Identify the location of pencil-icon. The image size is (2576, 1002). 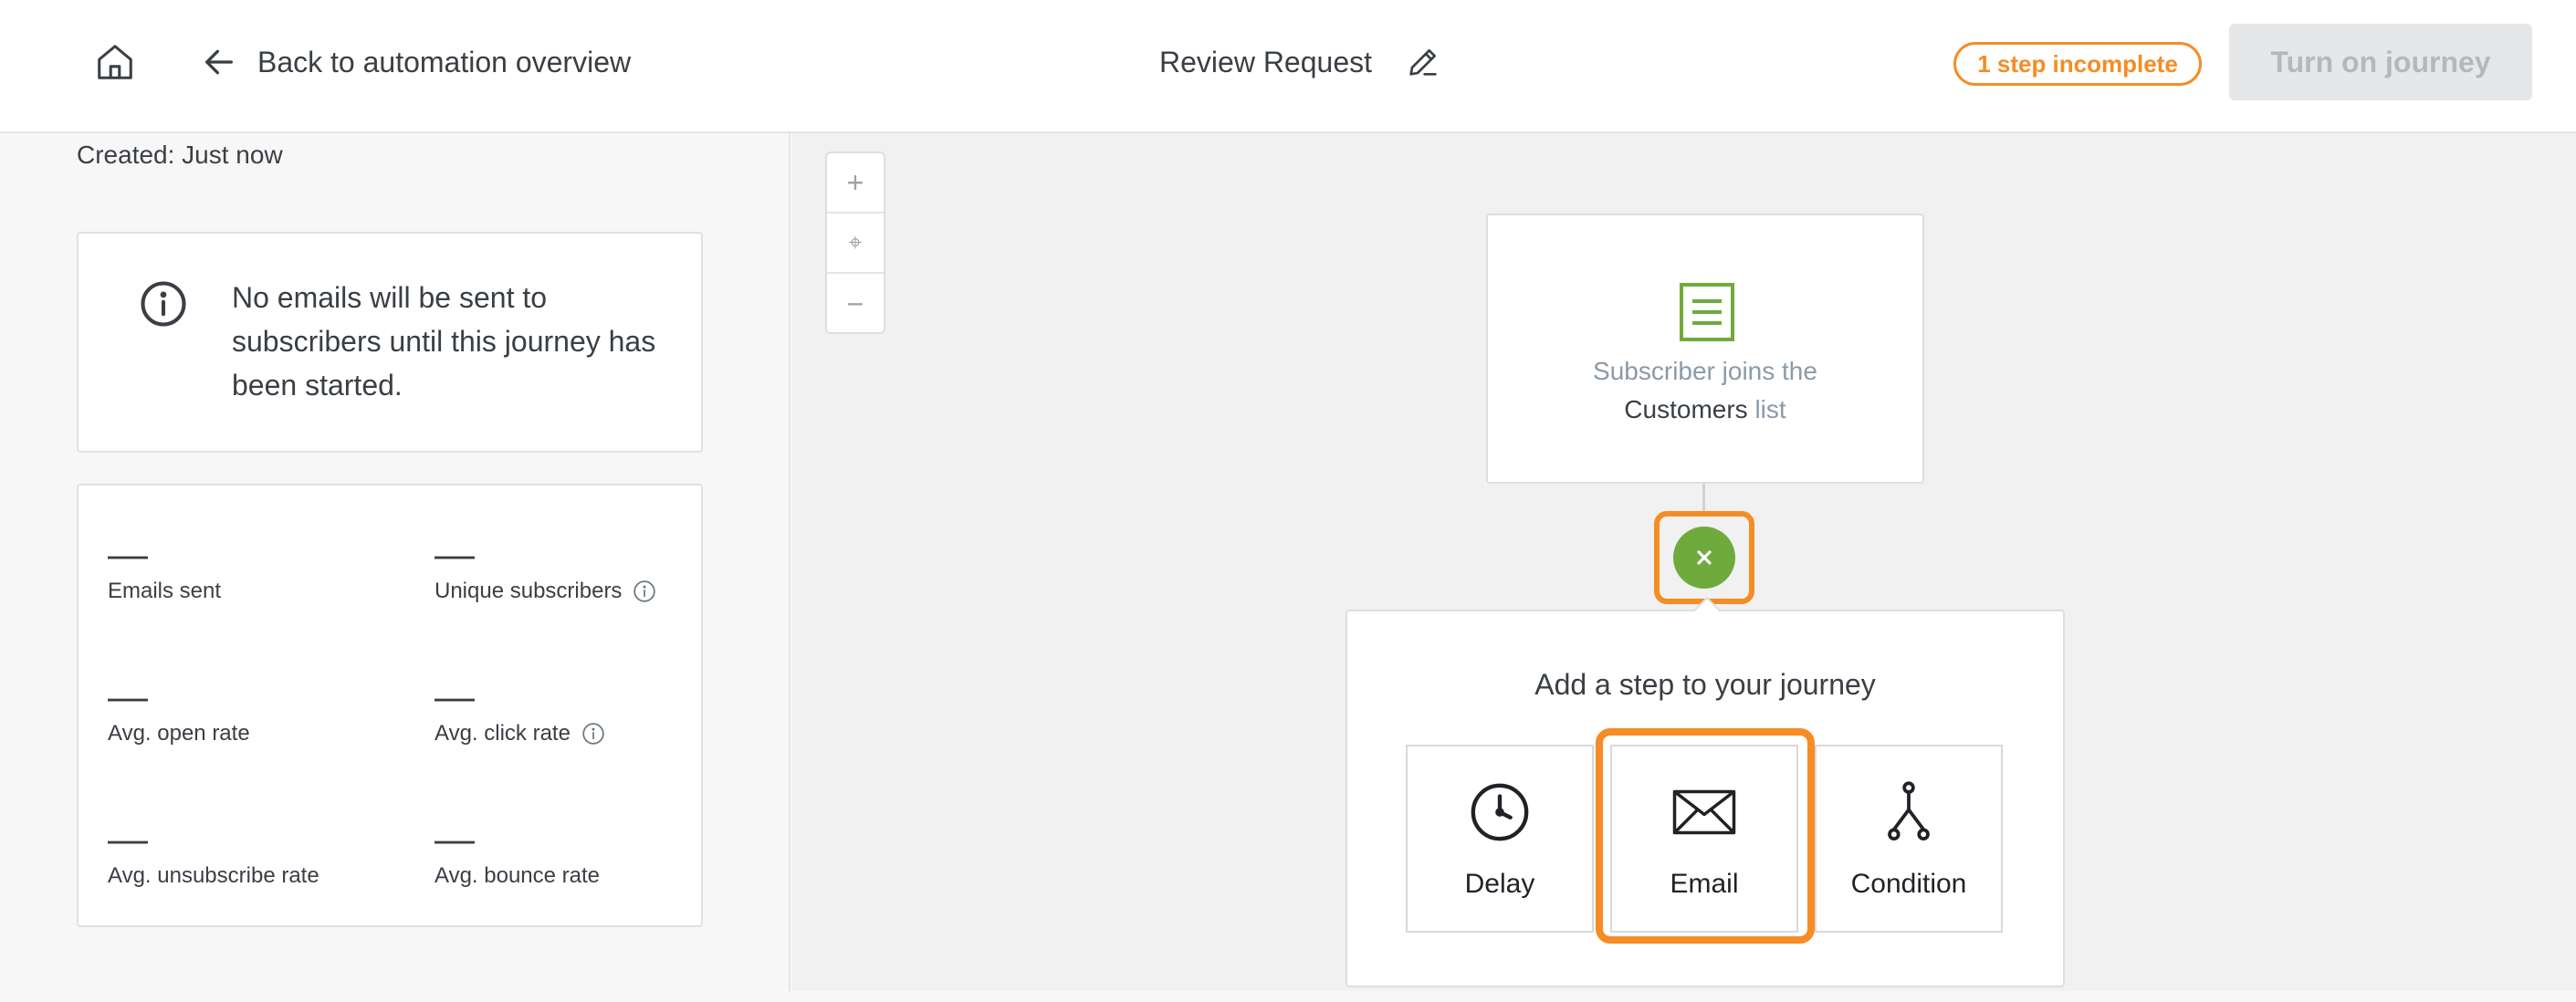
(1423, 63).